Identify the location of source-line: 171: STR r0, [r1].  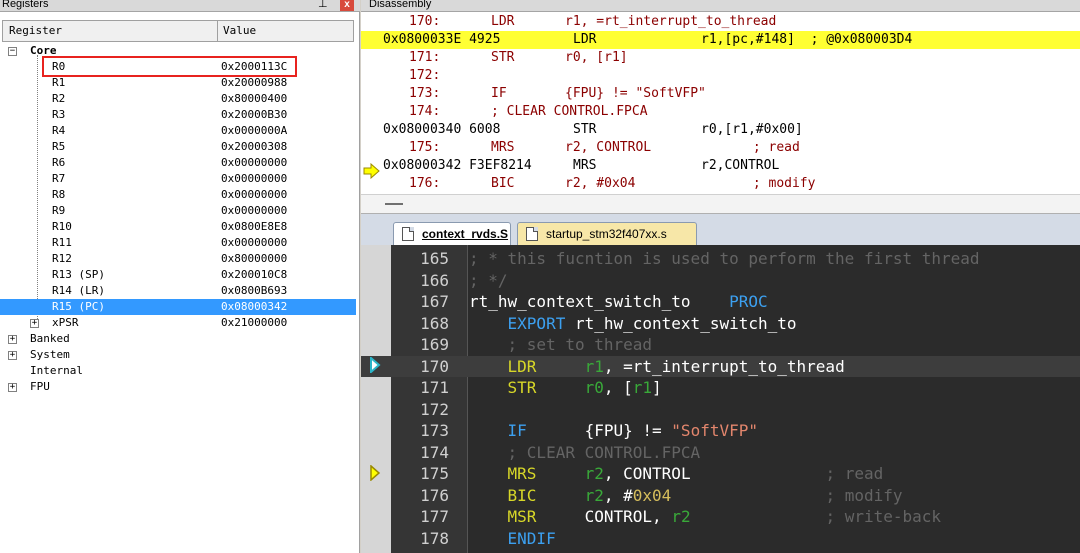
(720, 58).